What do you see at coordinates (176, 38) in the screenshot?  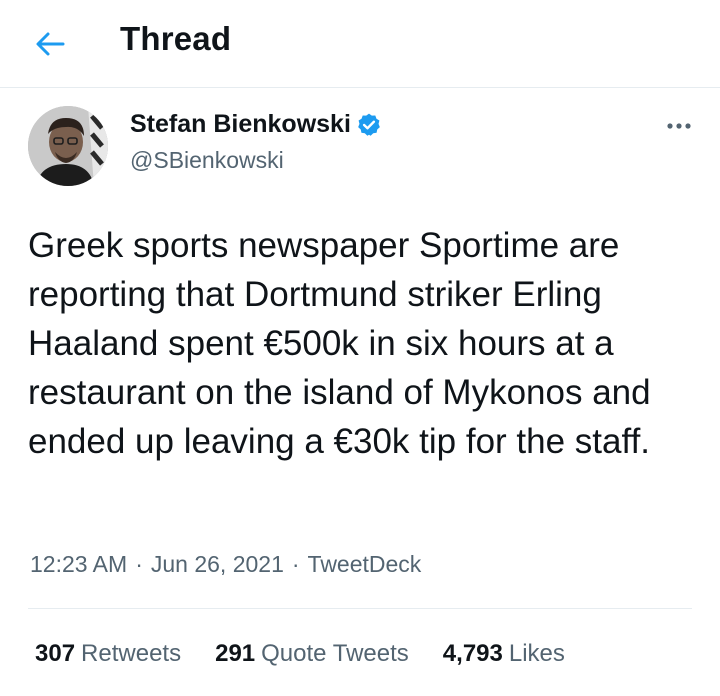 I see `page-title: Thread` at bounding box center [176, 38].